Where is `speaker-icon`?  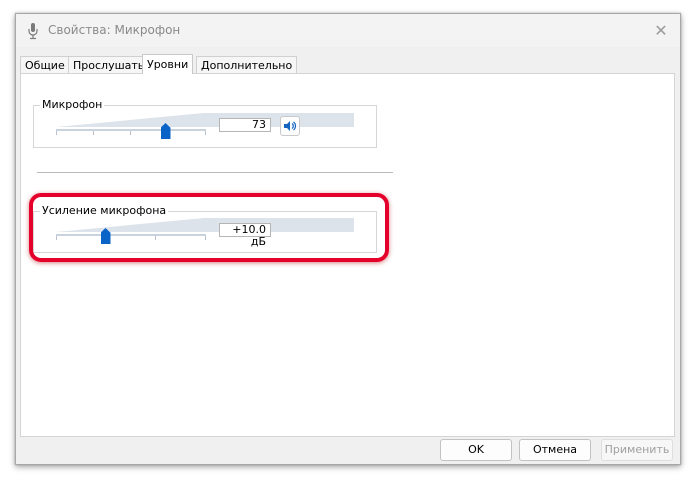
speaker-icon is located at coordinates (290, 126).